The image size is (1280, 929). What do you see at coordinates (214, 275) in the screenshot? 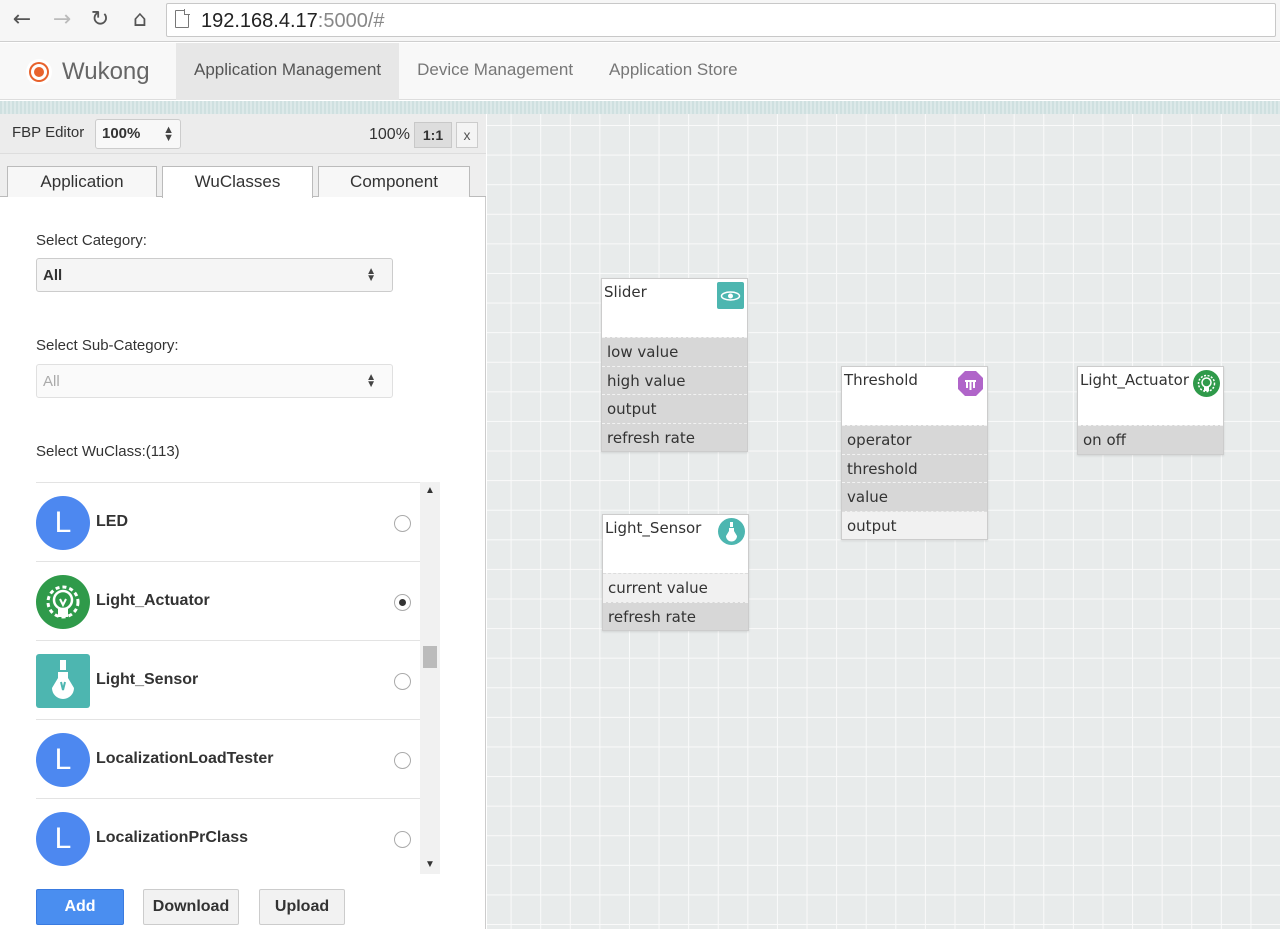
I see `category-select: All ▲ ▼` at bounding box center [214, 275].